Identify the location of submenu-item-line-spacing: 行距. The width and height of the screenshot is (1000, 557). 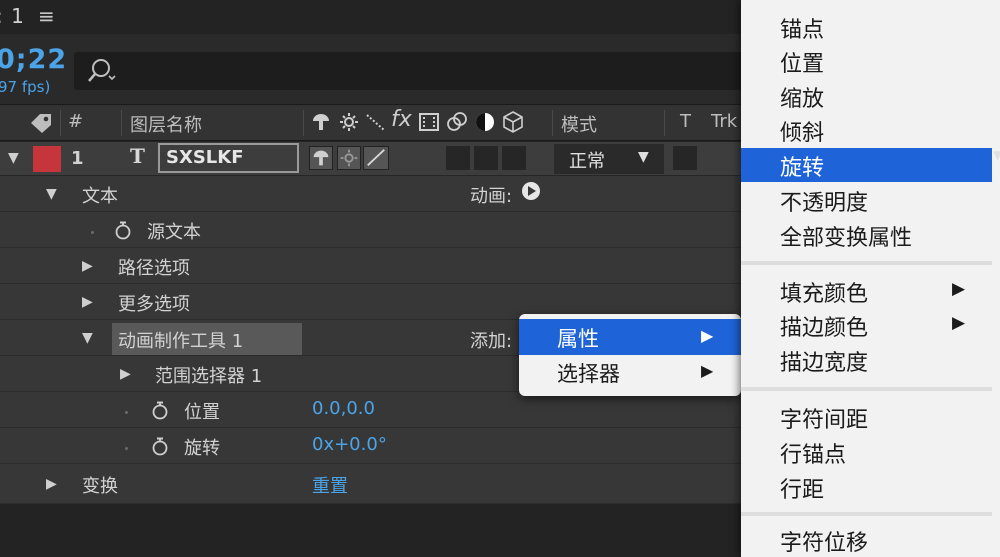
(870, 487).